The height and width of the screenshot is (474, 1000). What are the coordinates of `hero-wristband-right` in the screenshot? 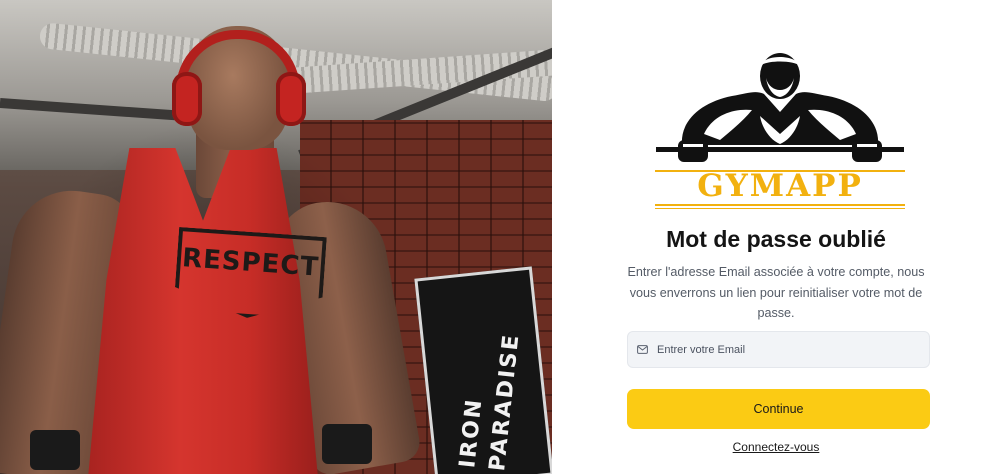 It's located at (347, 444).